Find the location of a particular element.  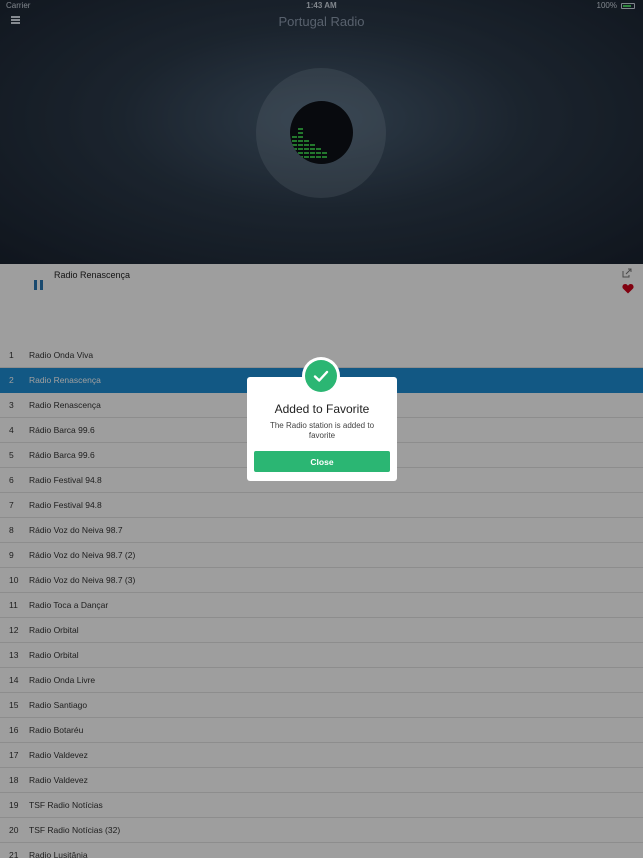

success-badge is located at coordinates (321, 376).